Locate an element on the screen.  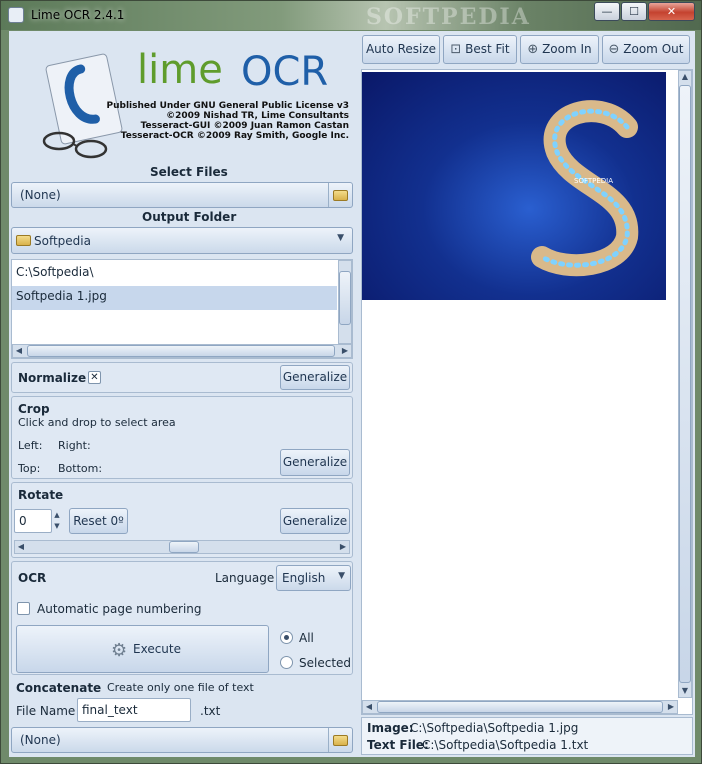
image-label: Image: is located at coordinates (390, 728).